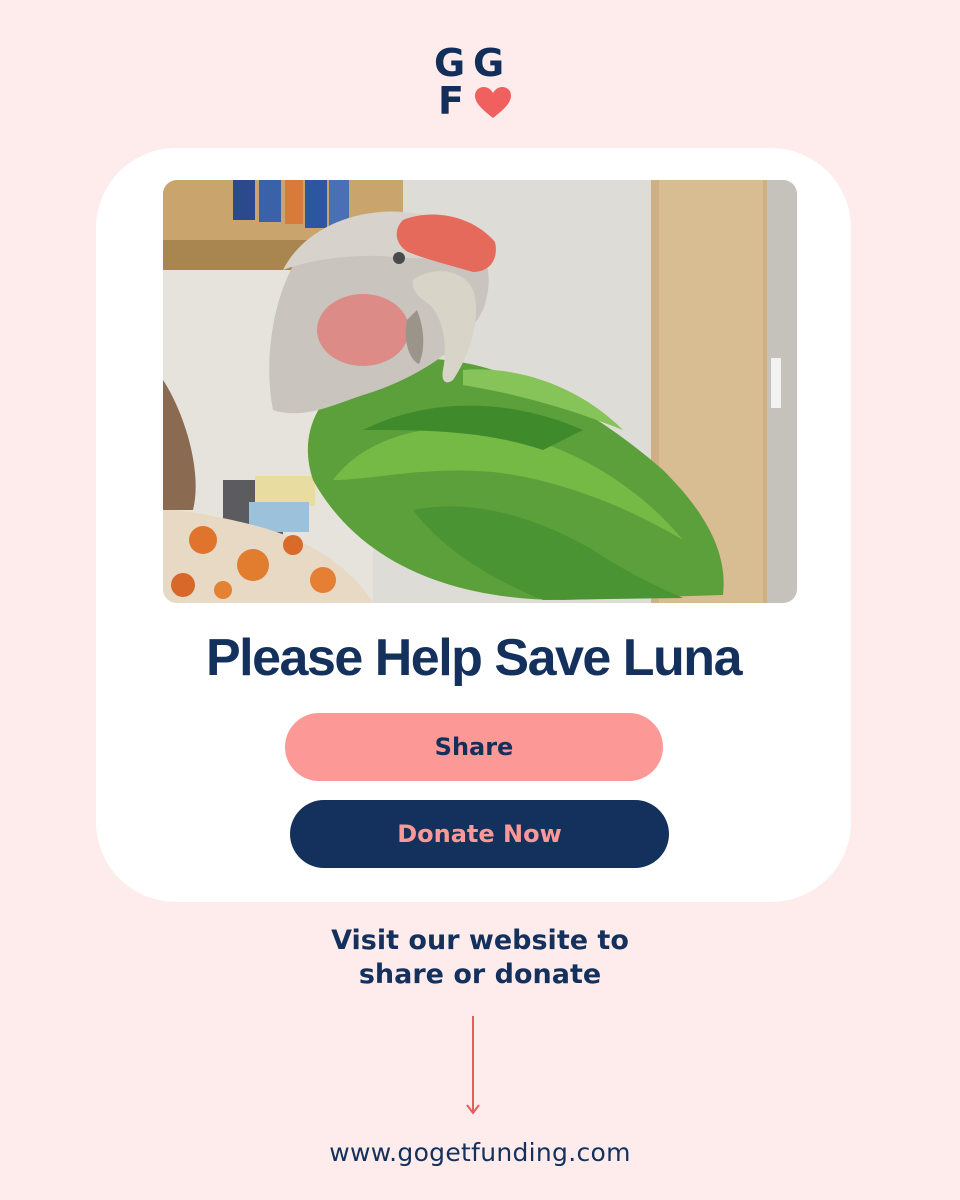 The width and height of the screenshot is (960, 1200). What do you see at coordinates (489, 63) in the screenshot?
I see `logo-letter-g2: G` at bounding box center [489, 63].